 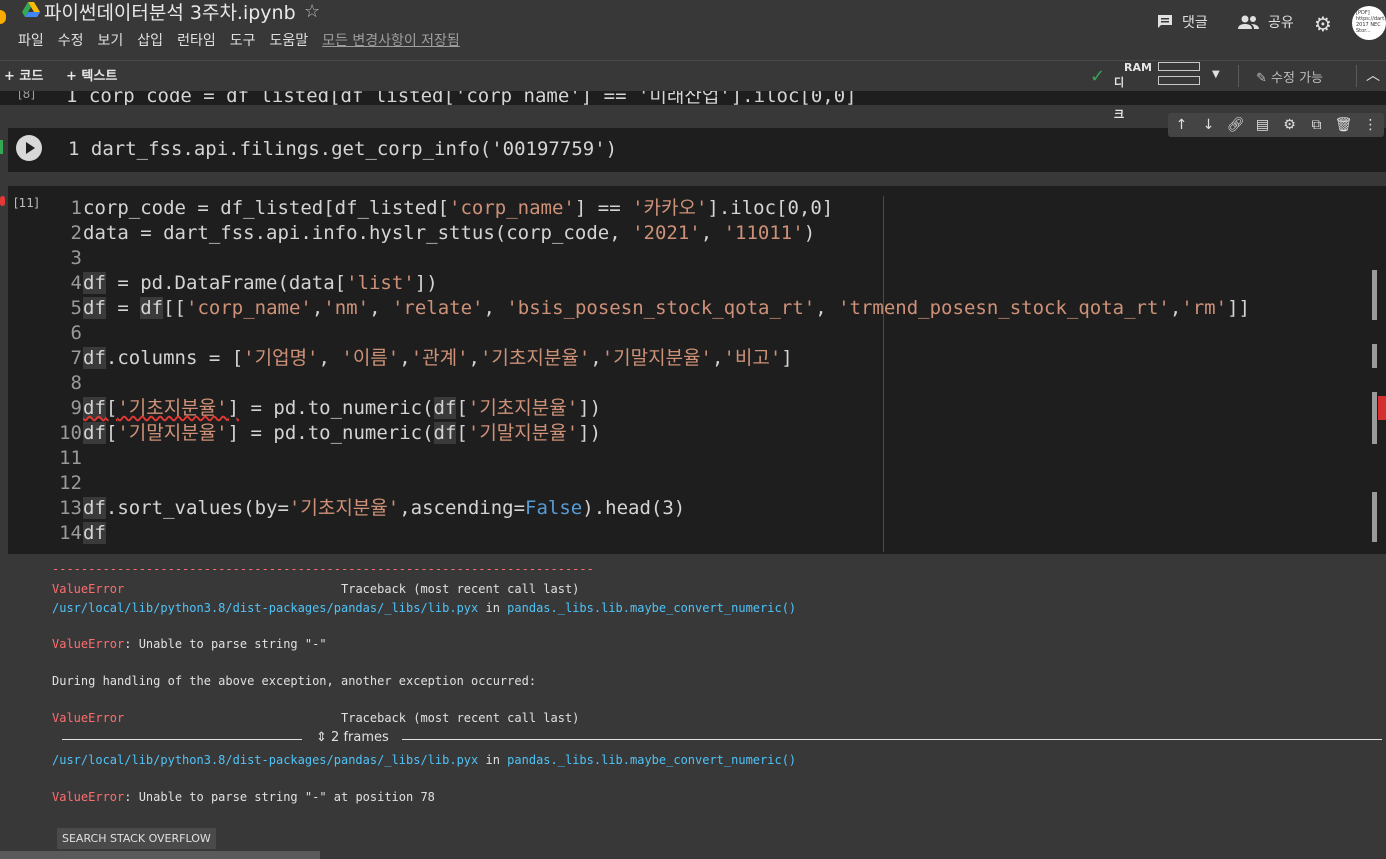 I want to click on menu-view: 보기, so click(x=111, y=41).